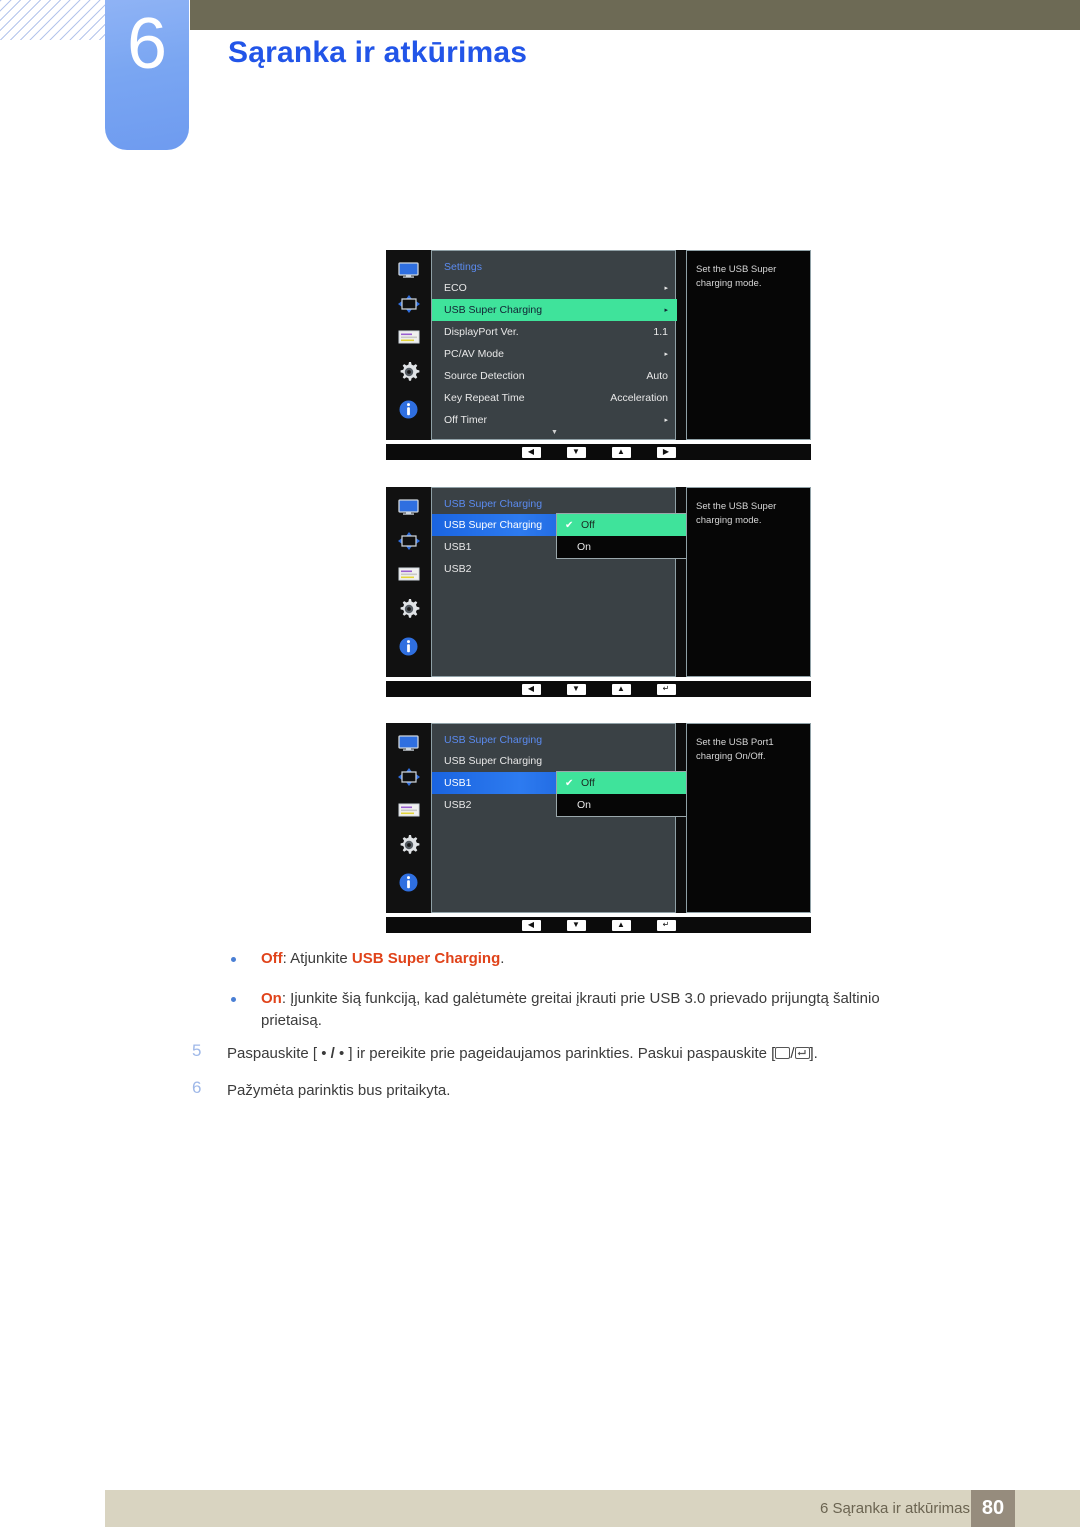  Describe the element at coordinates (271, 998) in the screenshot. I see `bullet-on-keyword: On` at that location.